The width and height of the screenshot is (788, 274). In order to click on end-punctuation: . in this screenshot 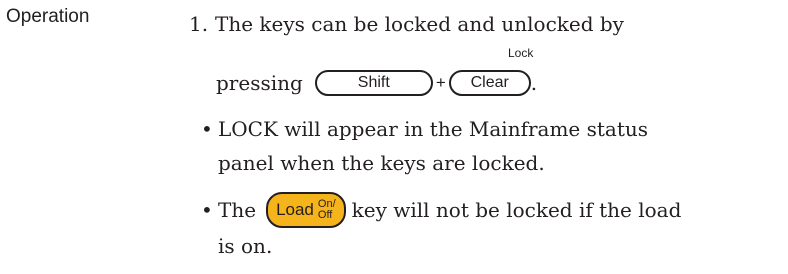, I will do `click(534, 83)`.